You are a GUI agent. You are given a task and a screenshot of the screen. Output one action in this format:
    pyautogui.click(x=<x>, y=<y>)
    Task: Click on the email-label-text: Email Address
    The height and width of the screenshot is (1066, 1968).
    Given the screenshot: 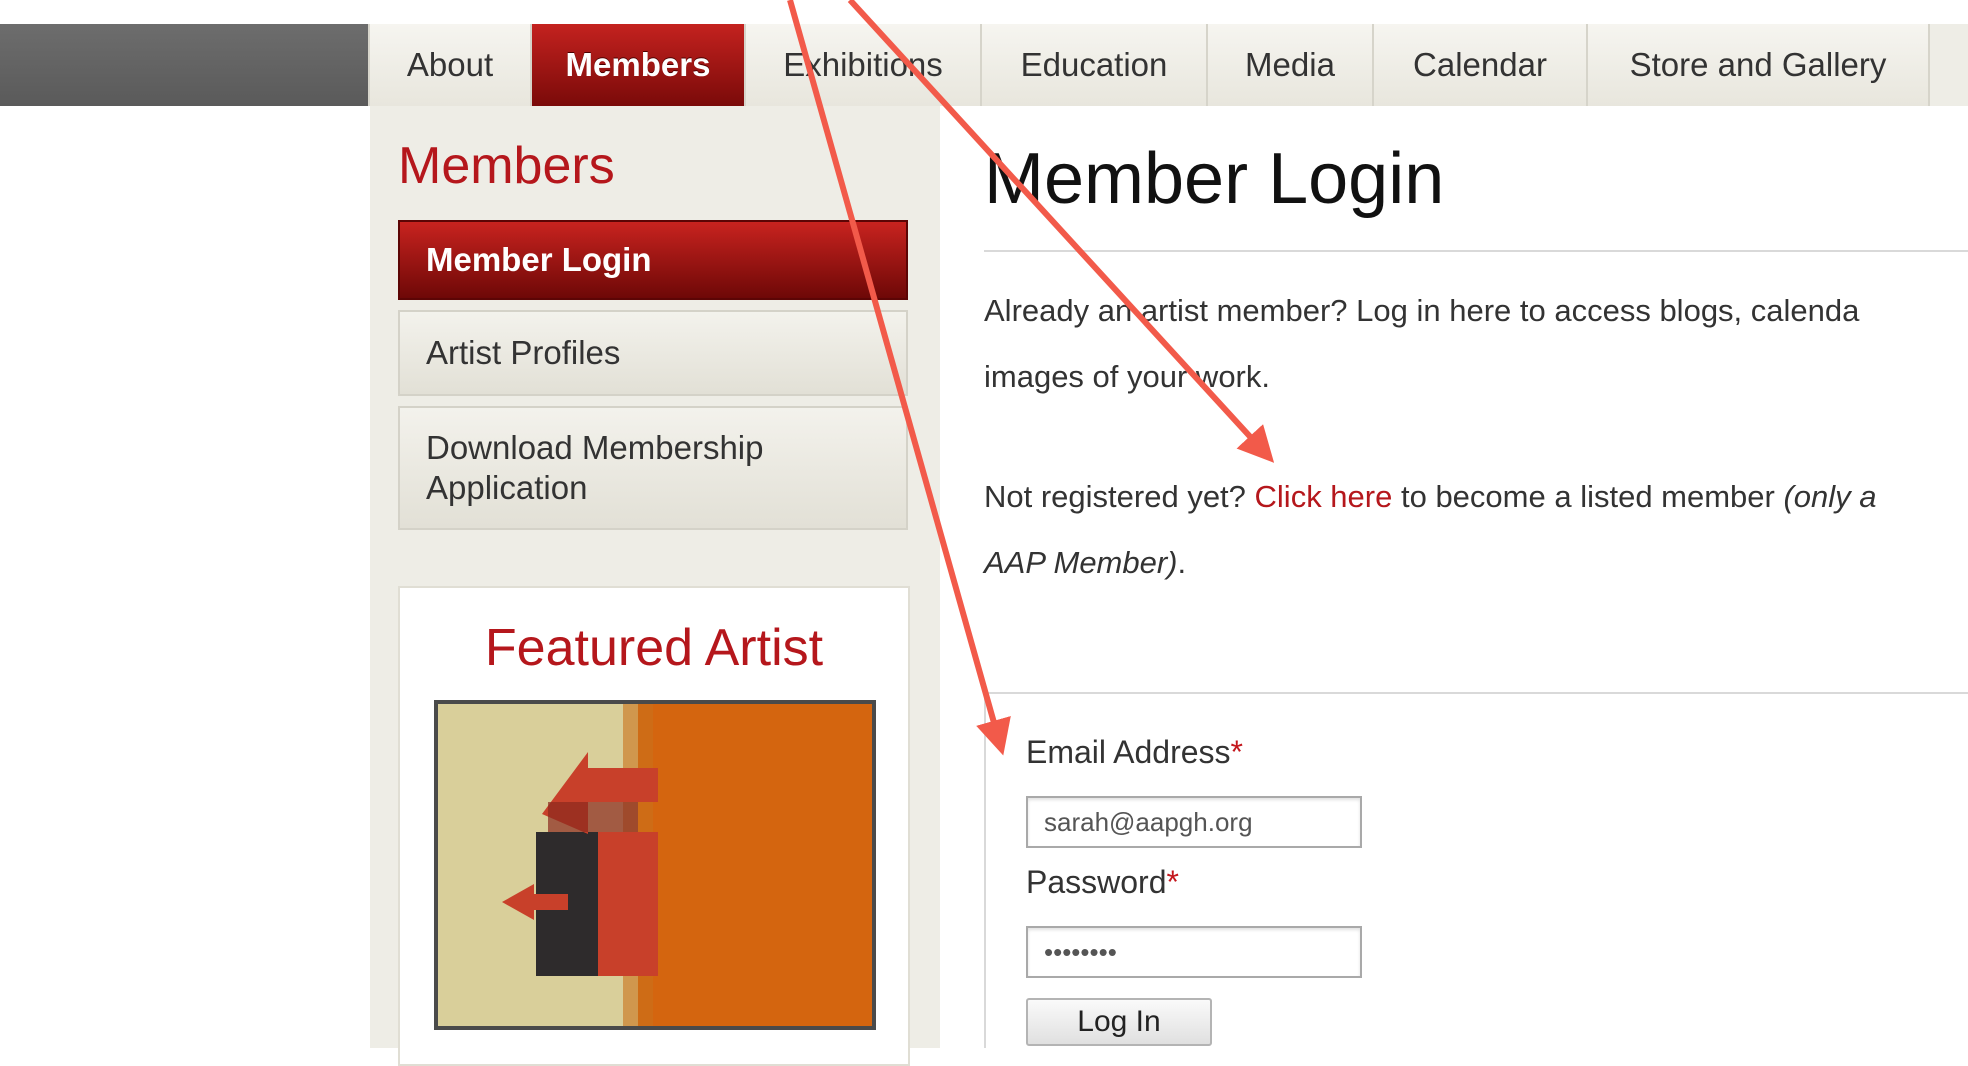 What is the action you would take?
    pyautogui.click(x=1128, y=752)
    